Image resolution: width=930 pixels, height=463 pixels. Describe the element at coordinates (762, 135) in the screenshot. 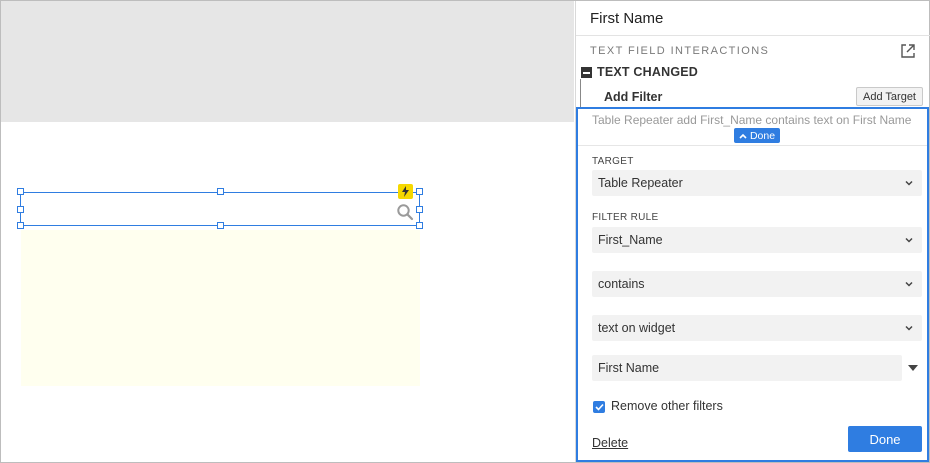

I see `done-chip-label: Done` at that location.